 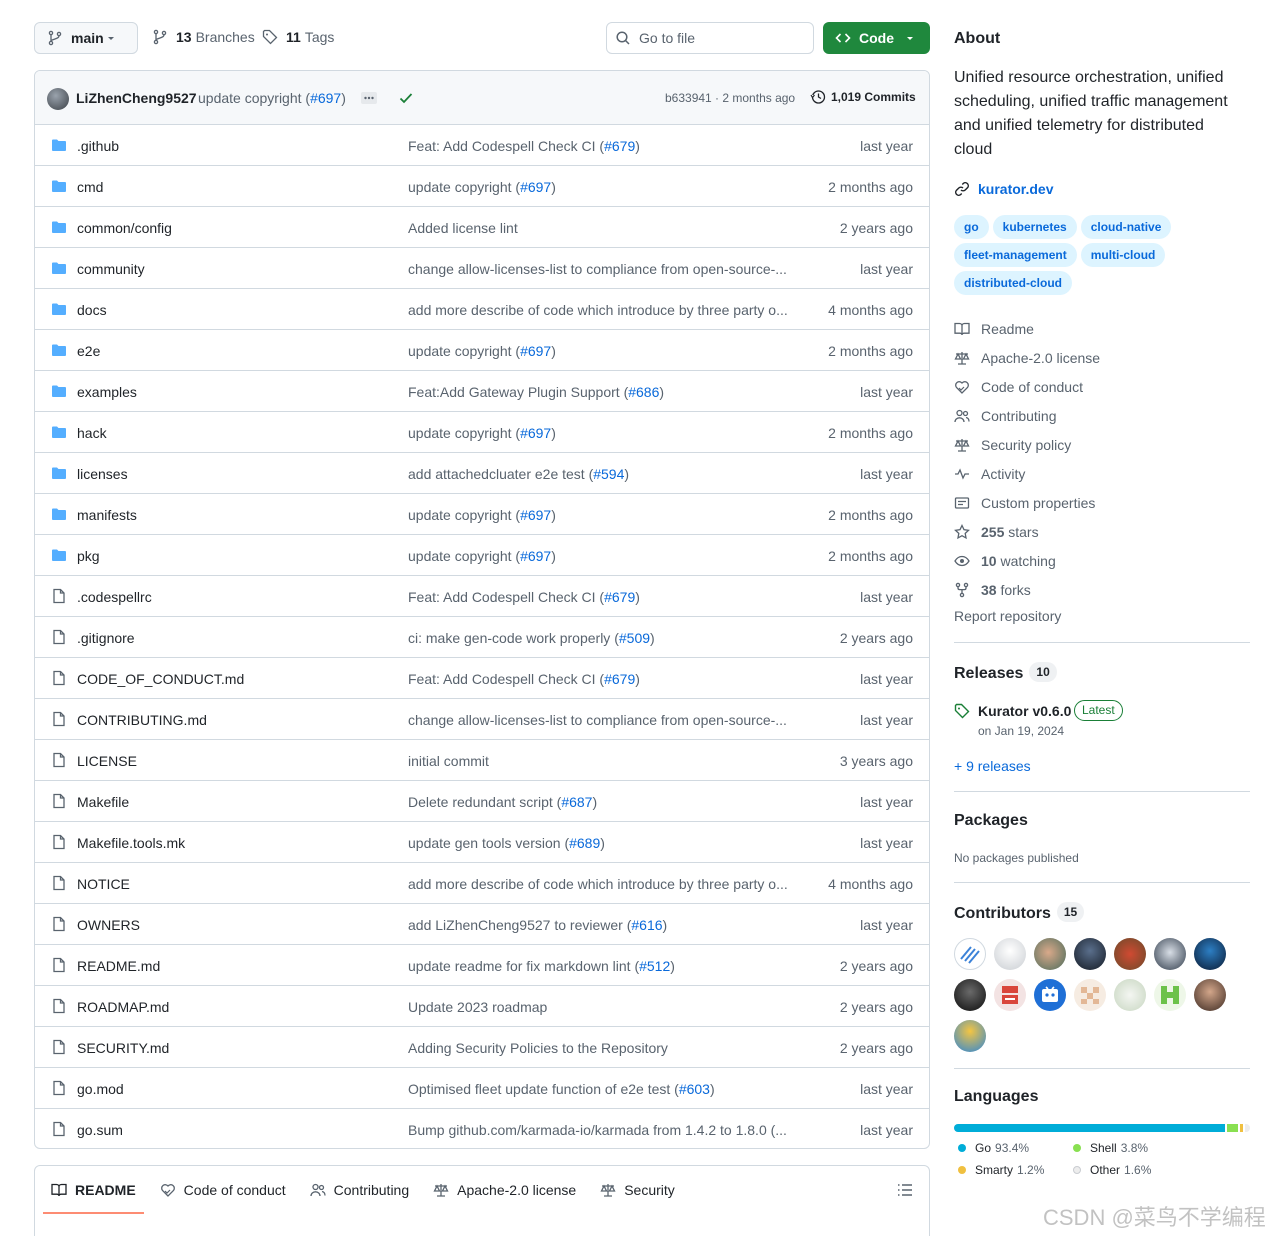 What do you see at coordinates (107, 392) in the screenshot?
I see `file-name: examples` at bounding box center [107, 392].